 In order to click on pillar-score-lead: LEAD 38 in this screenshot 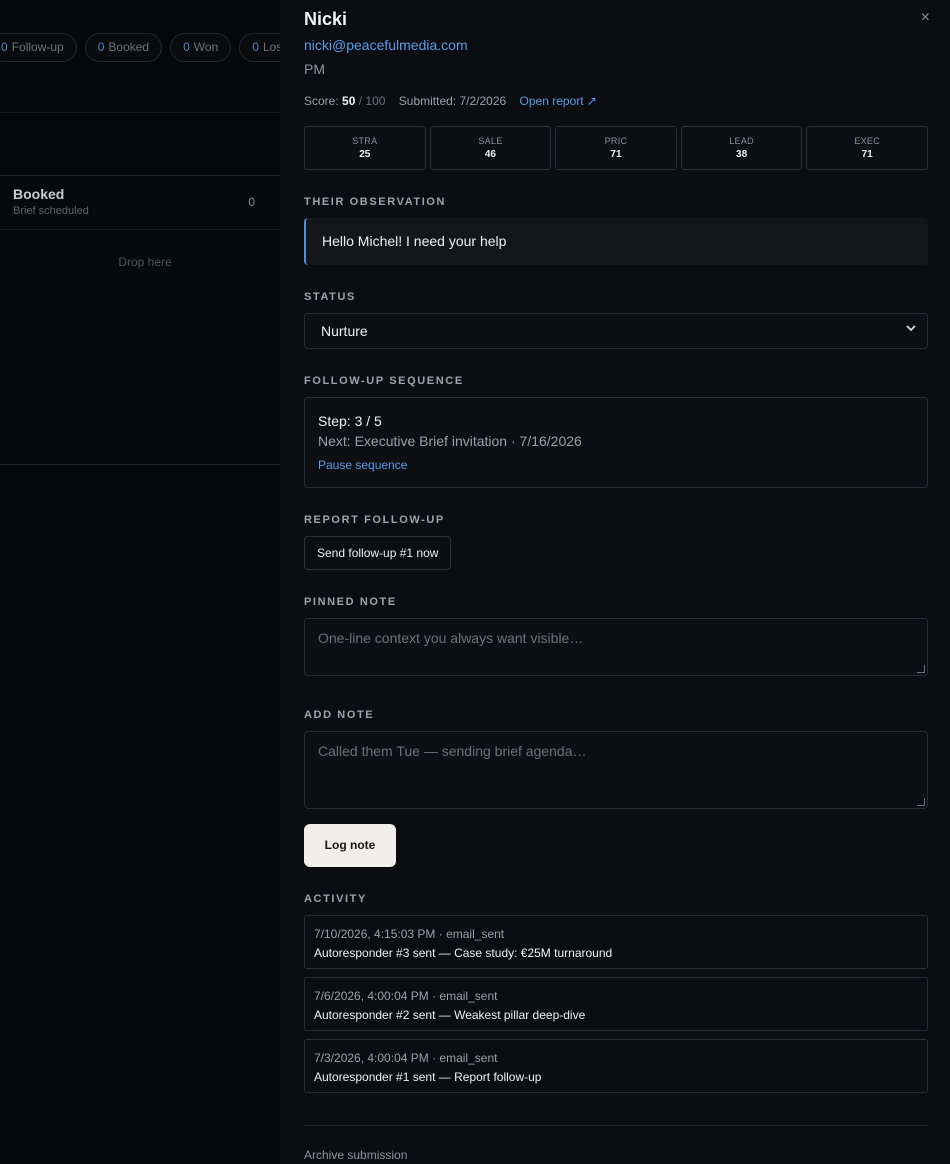, I will do `click(741, 148)`.